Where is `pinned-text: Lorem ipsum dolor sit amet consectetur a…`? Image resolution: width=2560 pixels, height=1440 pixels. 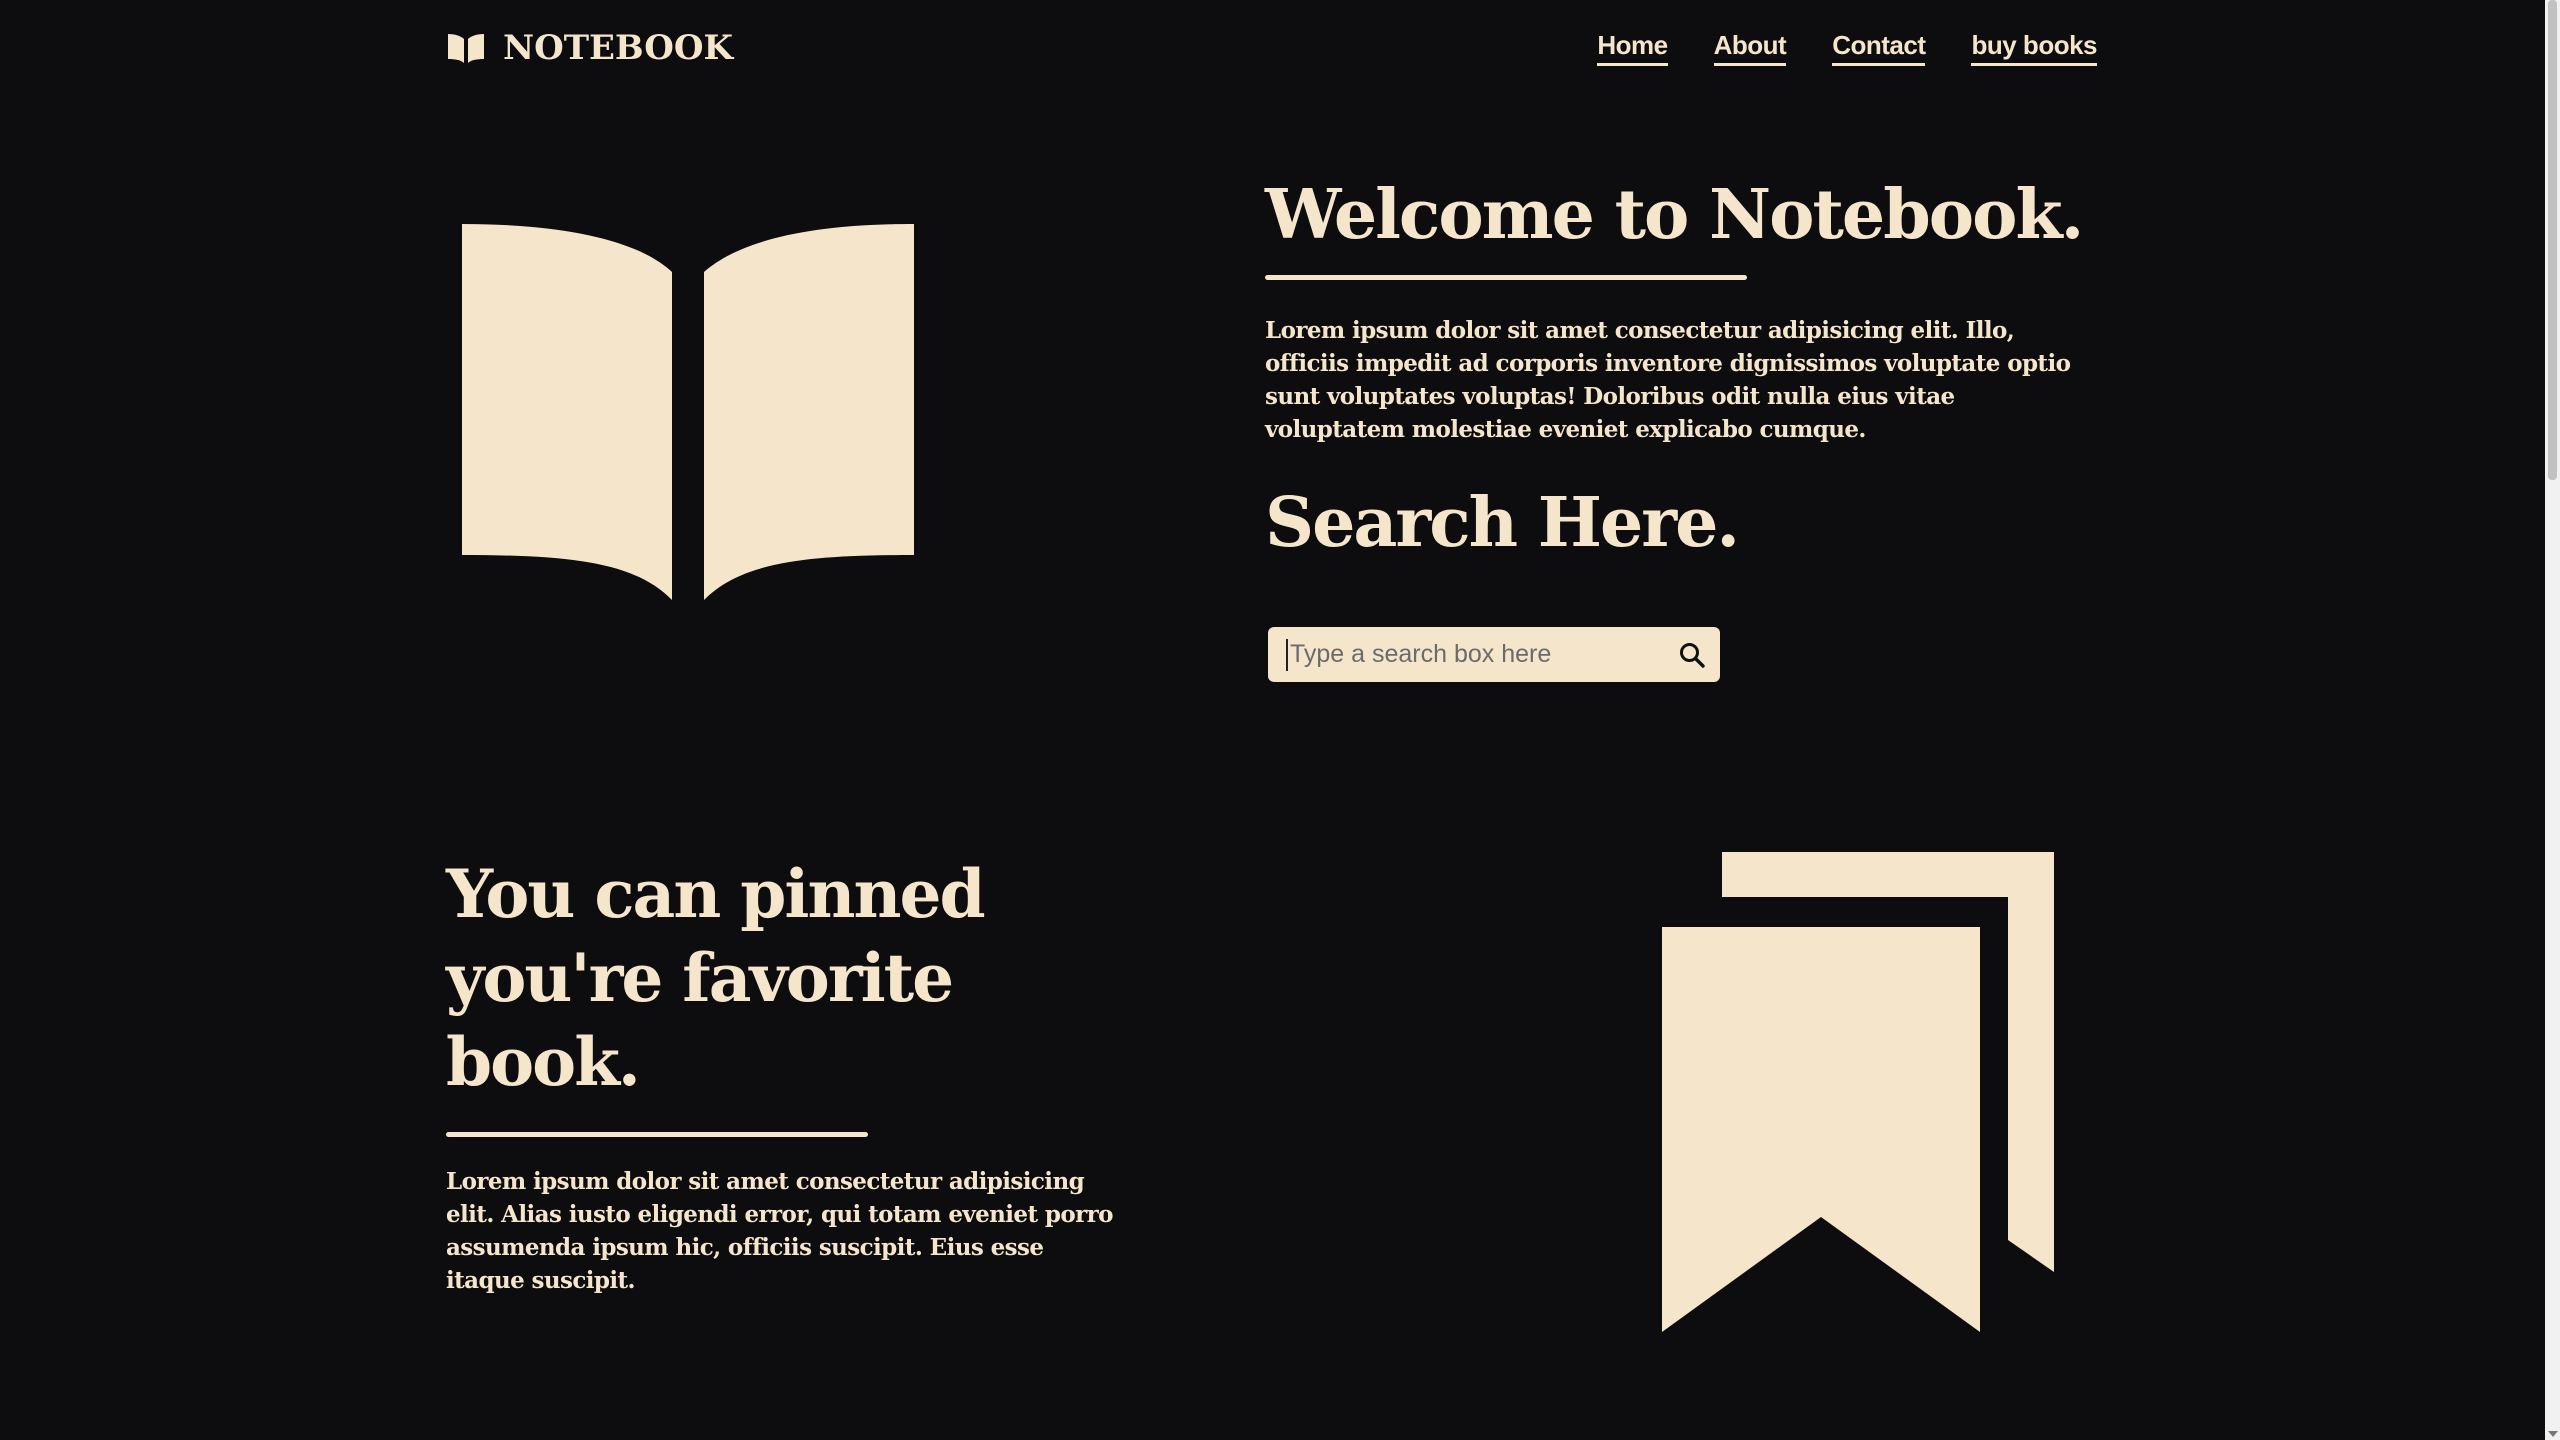 pinned-text: Lorem ipsum dolor sit amet consectetur a… is located at coordinates (779, 1231).